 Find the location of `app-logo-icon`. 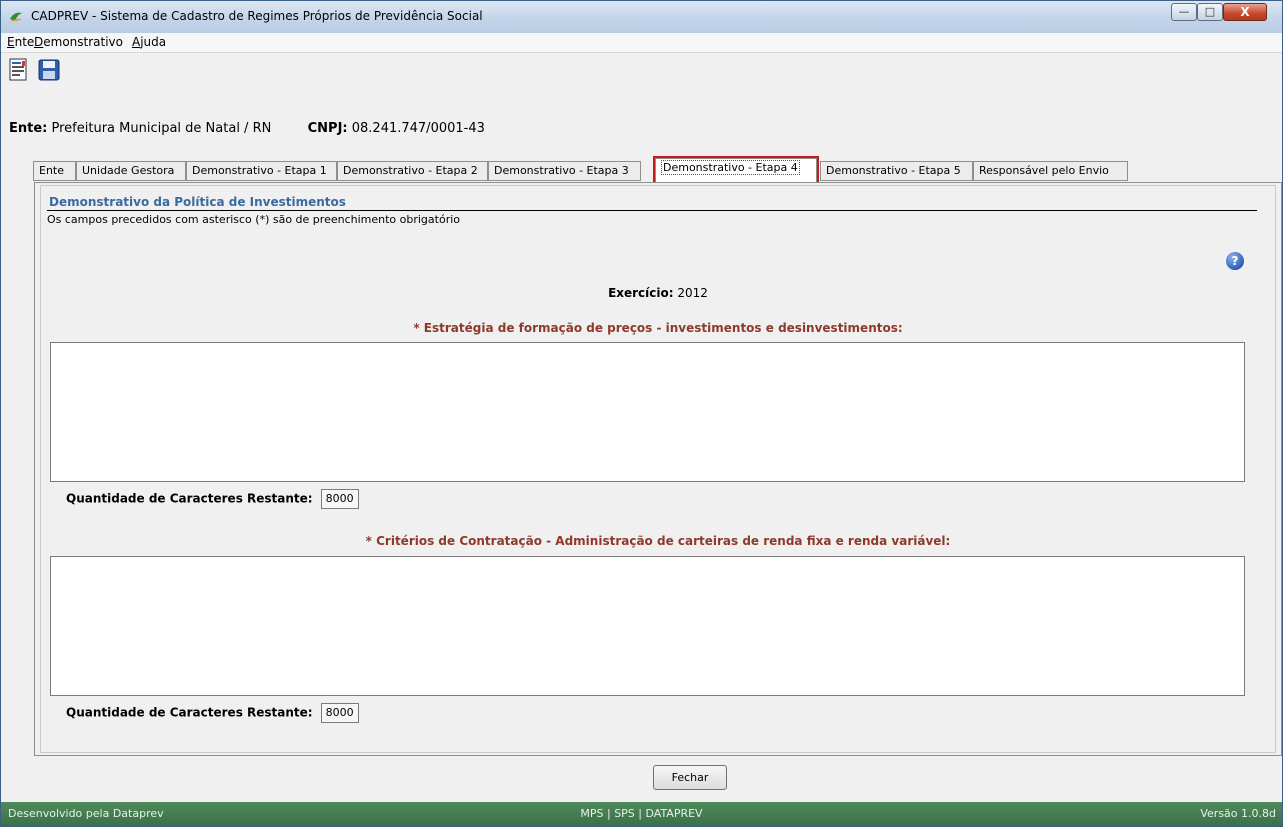

app-logo-icon is located at coordinates (16, 17).